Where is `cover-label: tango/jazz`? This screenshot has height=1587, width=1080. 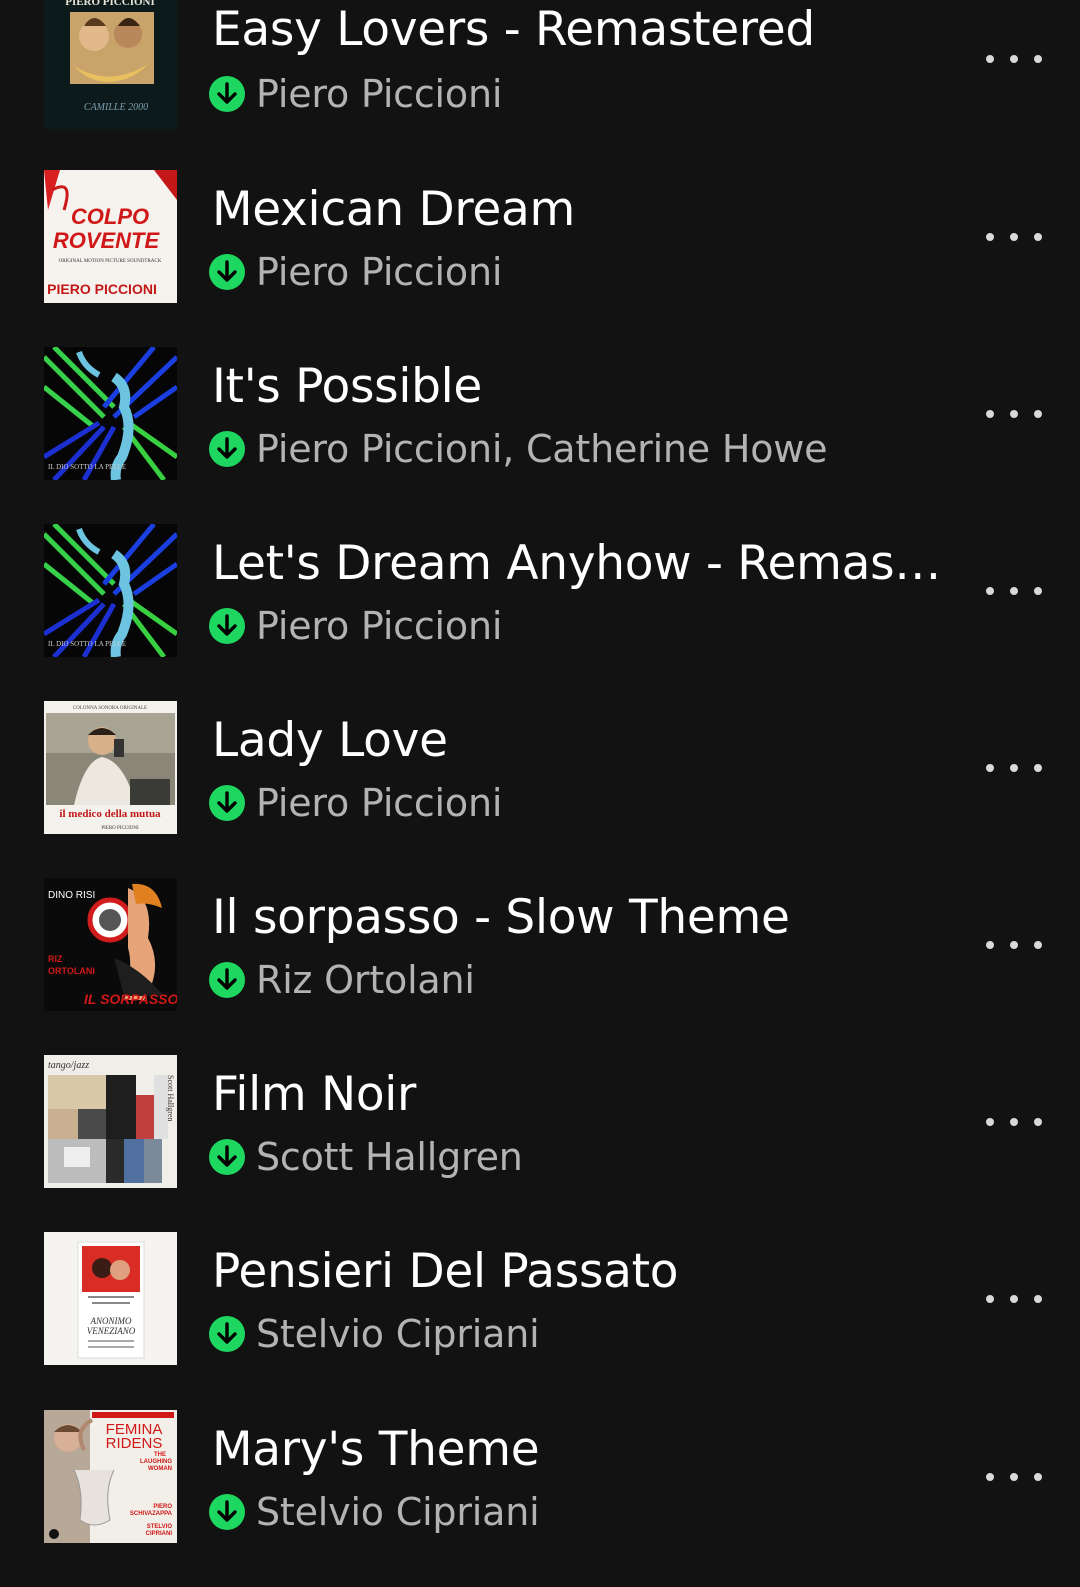
cover-label: tango/jazz is located at coordinates (68, 1065).